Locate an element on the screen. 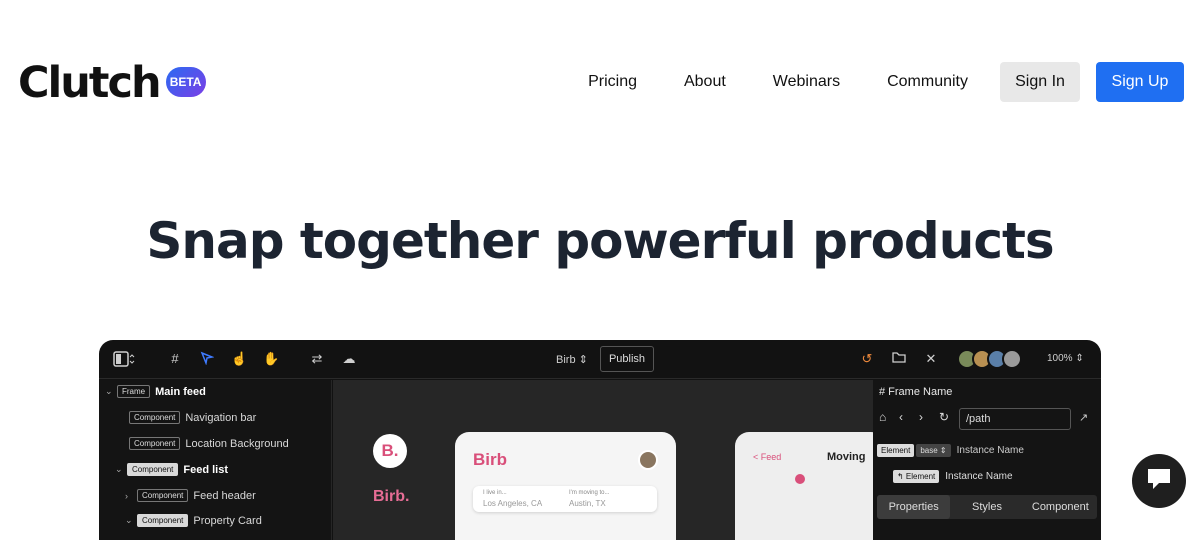 The height and width of the screenshot is (540, 1200). nav-link-community: Community is located at coordinates (927, 82).